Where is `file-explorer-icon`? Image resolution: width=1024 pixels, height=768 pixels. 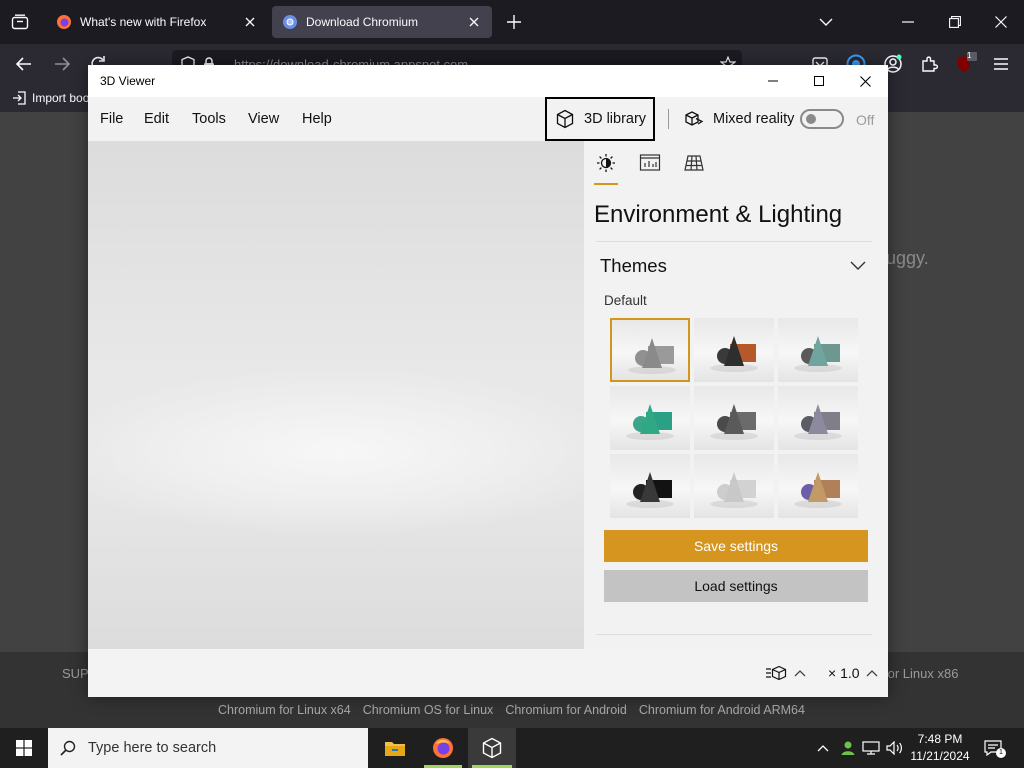
file-explorer-icon is located at coordinates (395, 748).